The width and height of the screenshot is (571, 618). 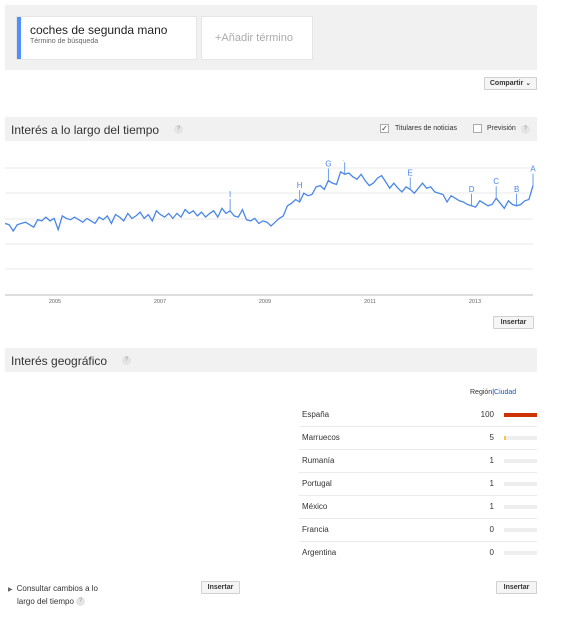 What do you see at coordinates (516, 189) in the screenshot?
I see `chart-annotation-label: B` at bounding box center [516, 189].